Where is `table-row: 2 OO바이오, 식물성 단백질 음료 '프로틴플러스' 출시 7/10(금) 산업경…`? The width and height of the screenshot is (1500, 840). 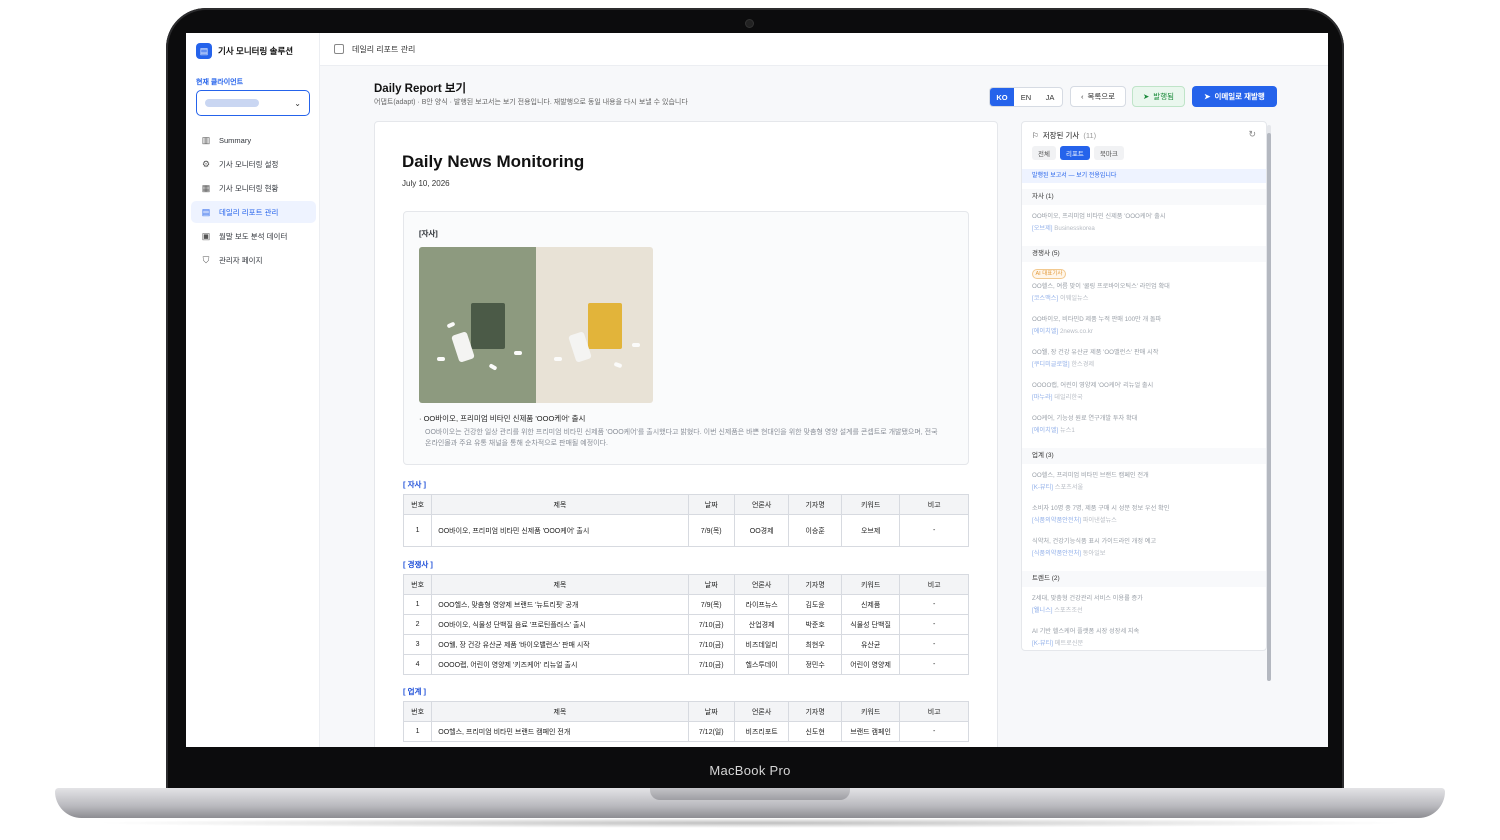
table-row: 2 OO바이오, 식물성 단백질 음료 '프로틴플러스' 출시 7/10(금) 산업경… is located at coordinates (685, 624).